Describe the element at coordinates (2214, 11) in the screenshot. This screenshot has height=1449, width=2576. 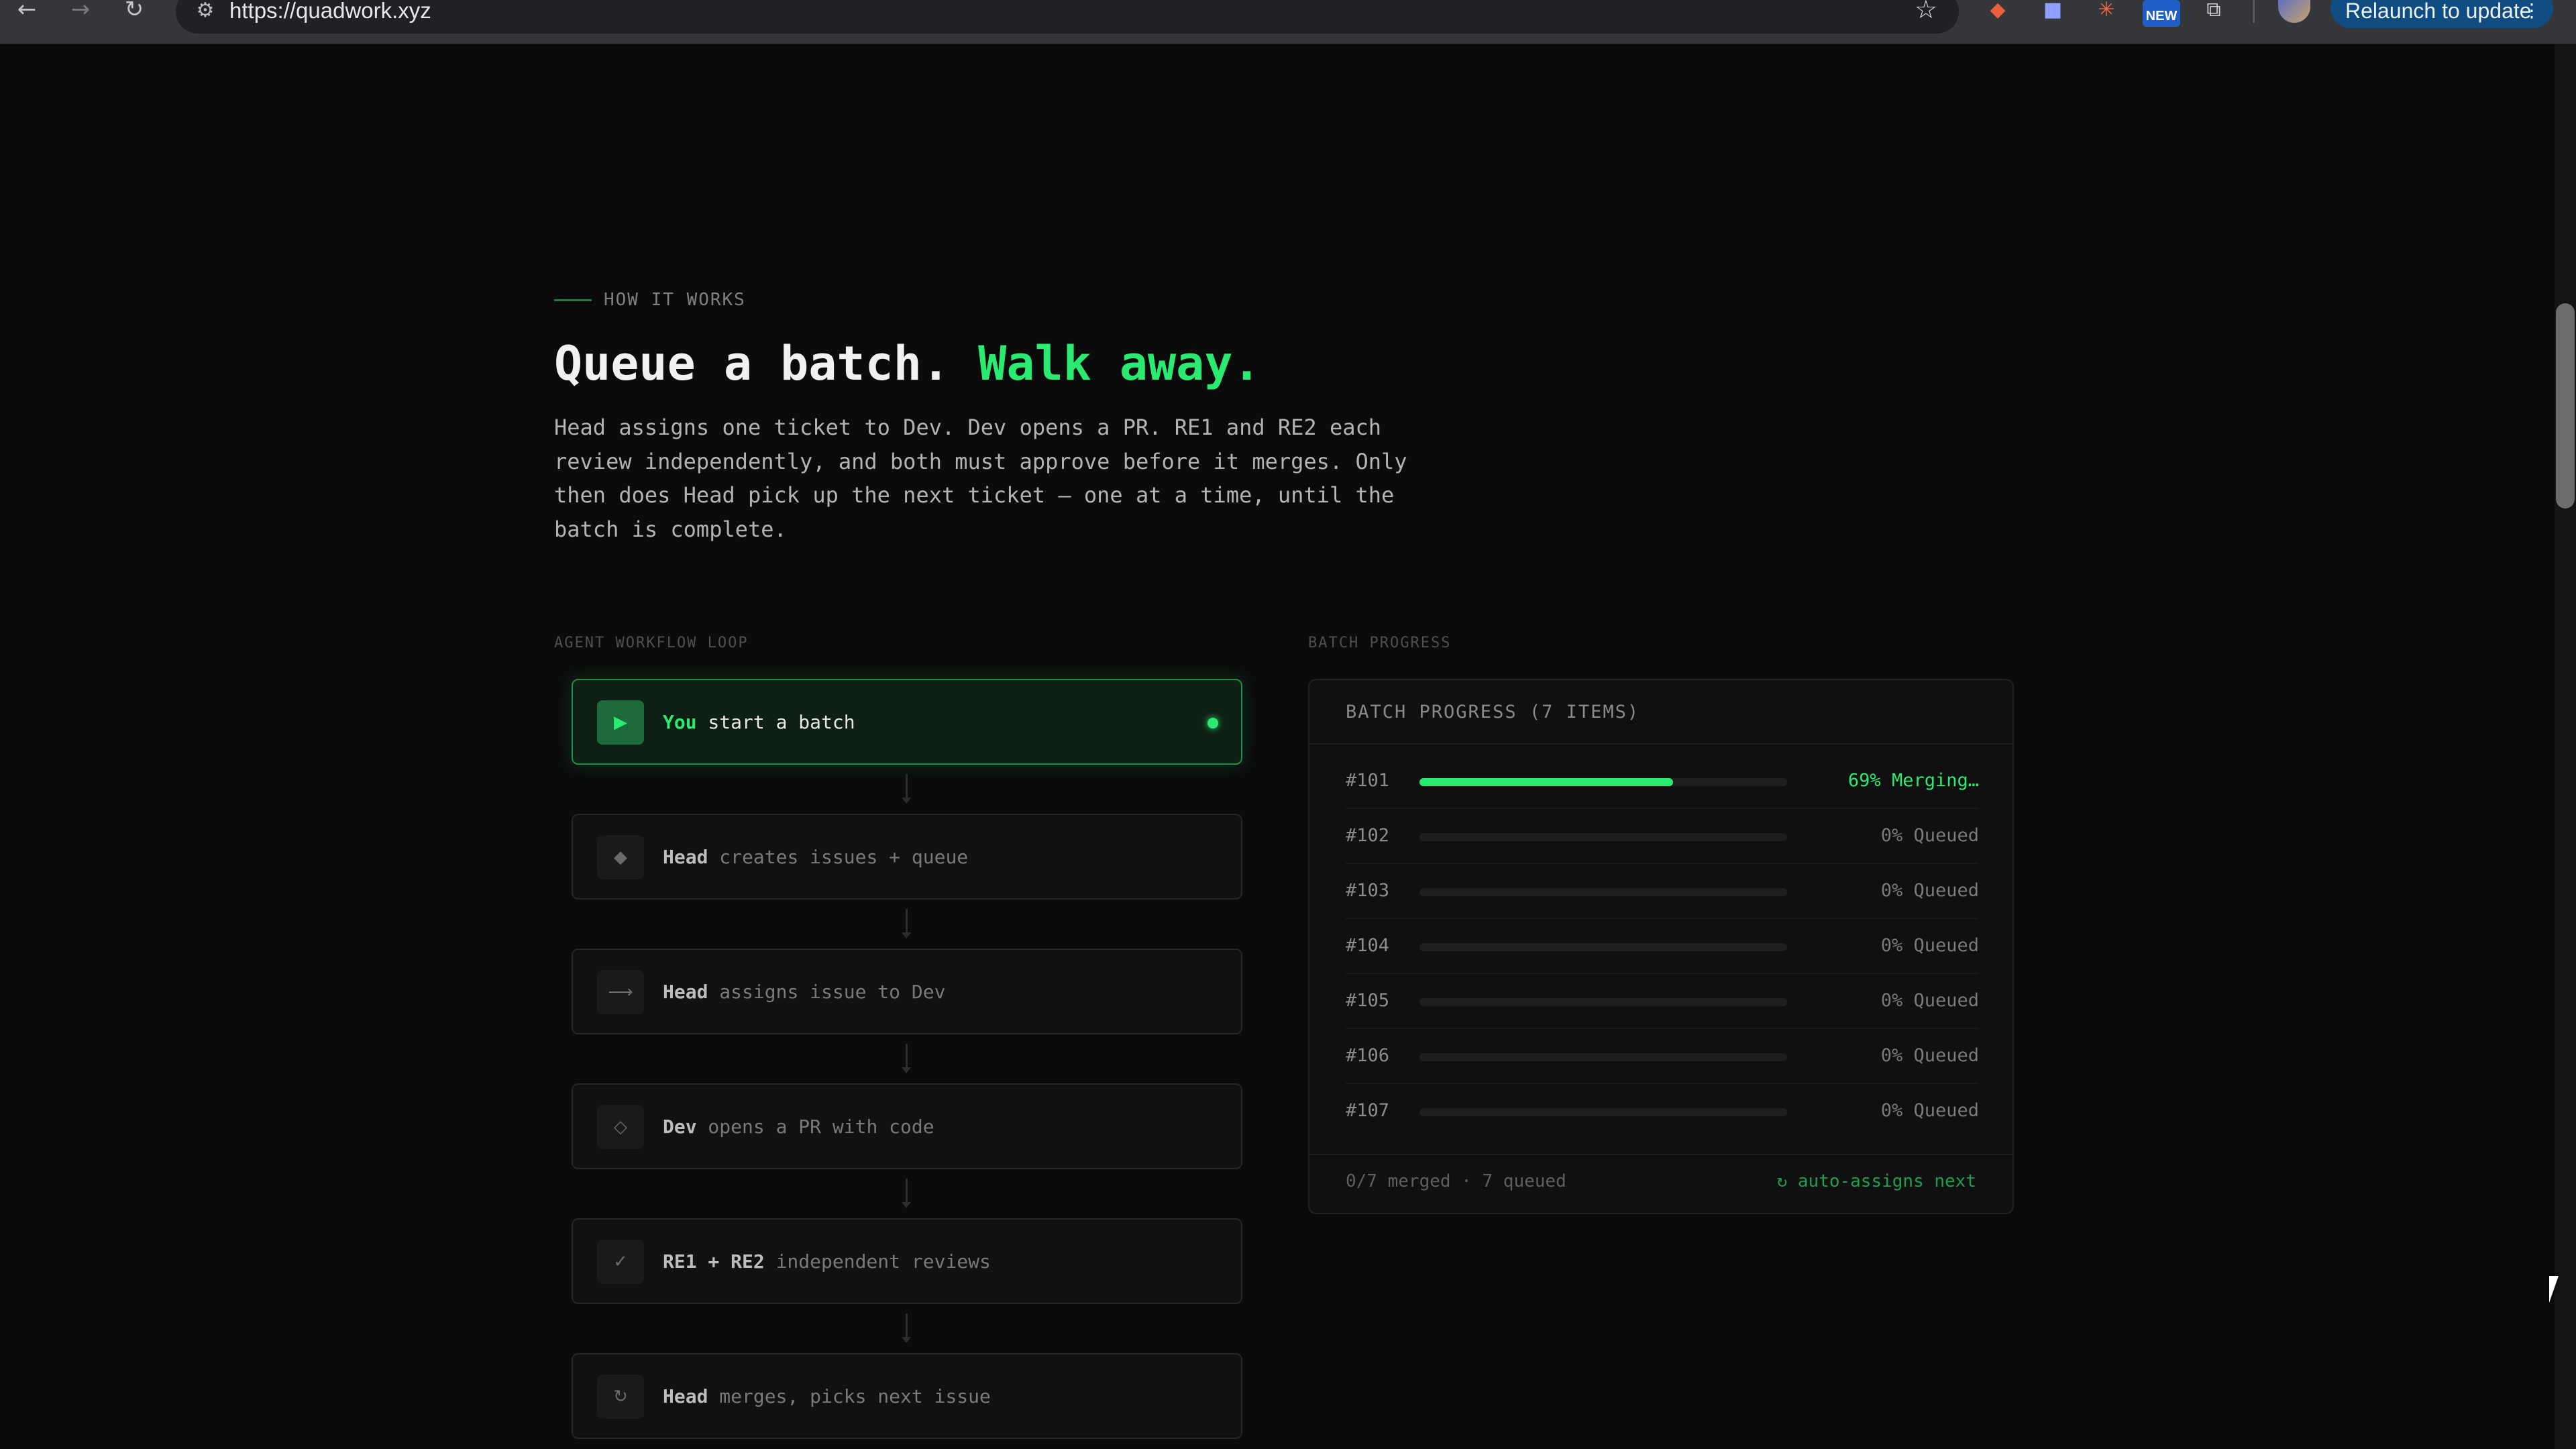
I see `extensions-puzzle-icon: ⧉` at that location.